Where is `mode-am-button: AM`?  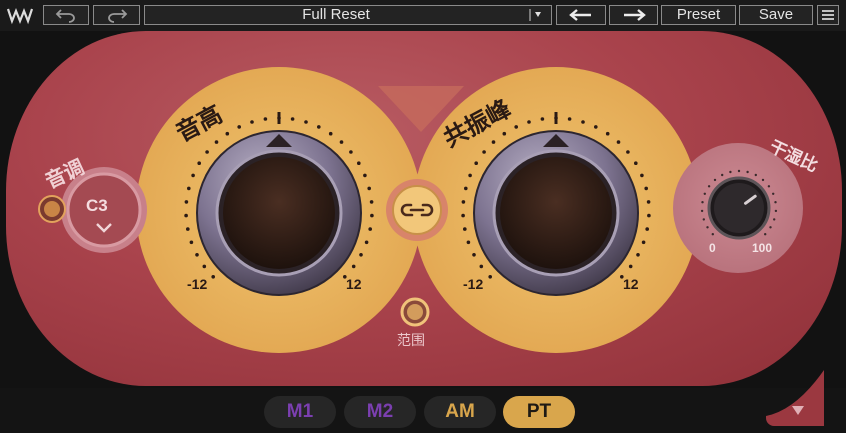
mode-am-button: AM is located at coordinates (460, 412).